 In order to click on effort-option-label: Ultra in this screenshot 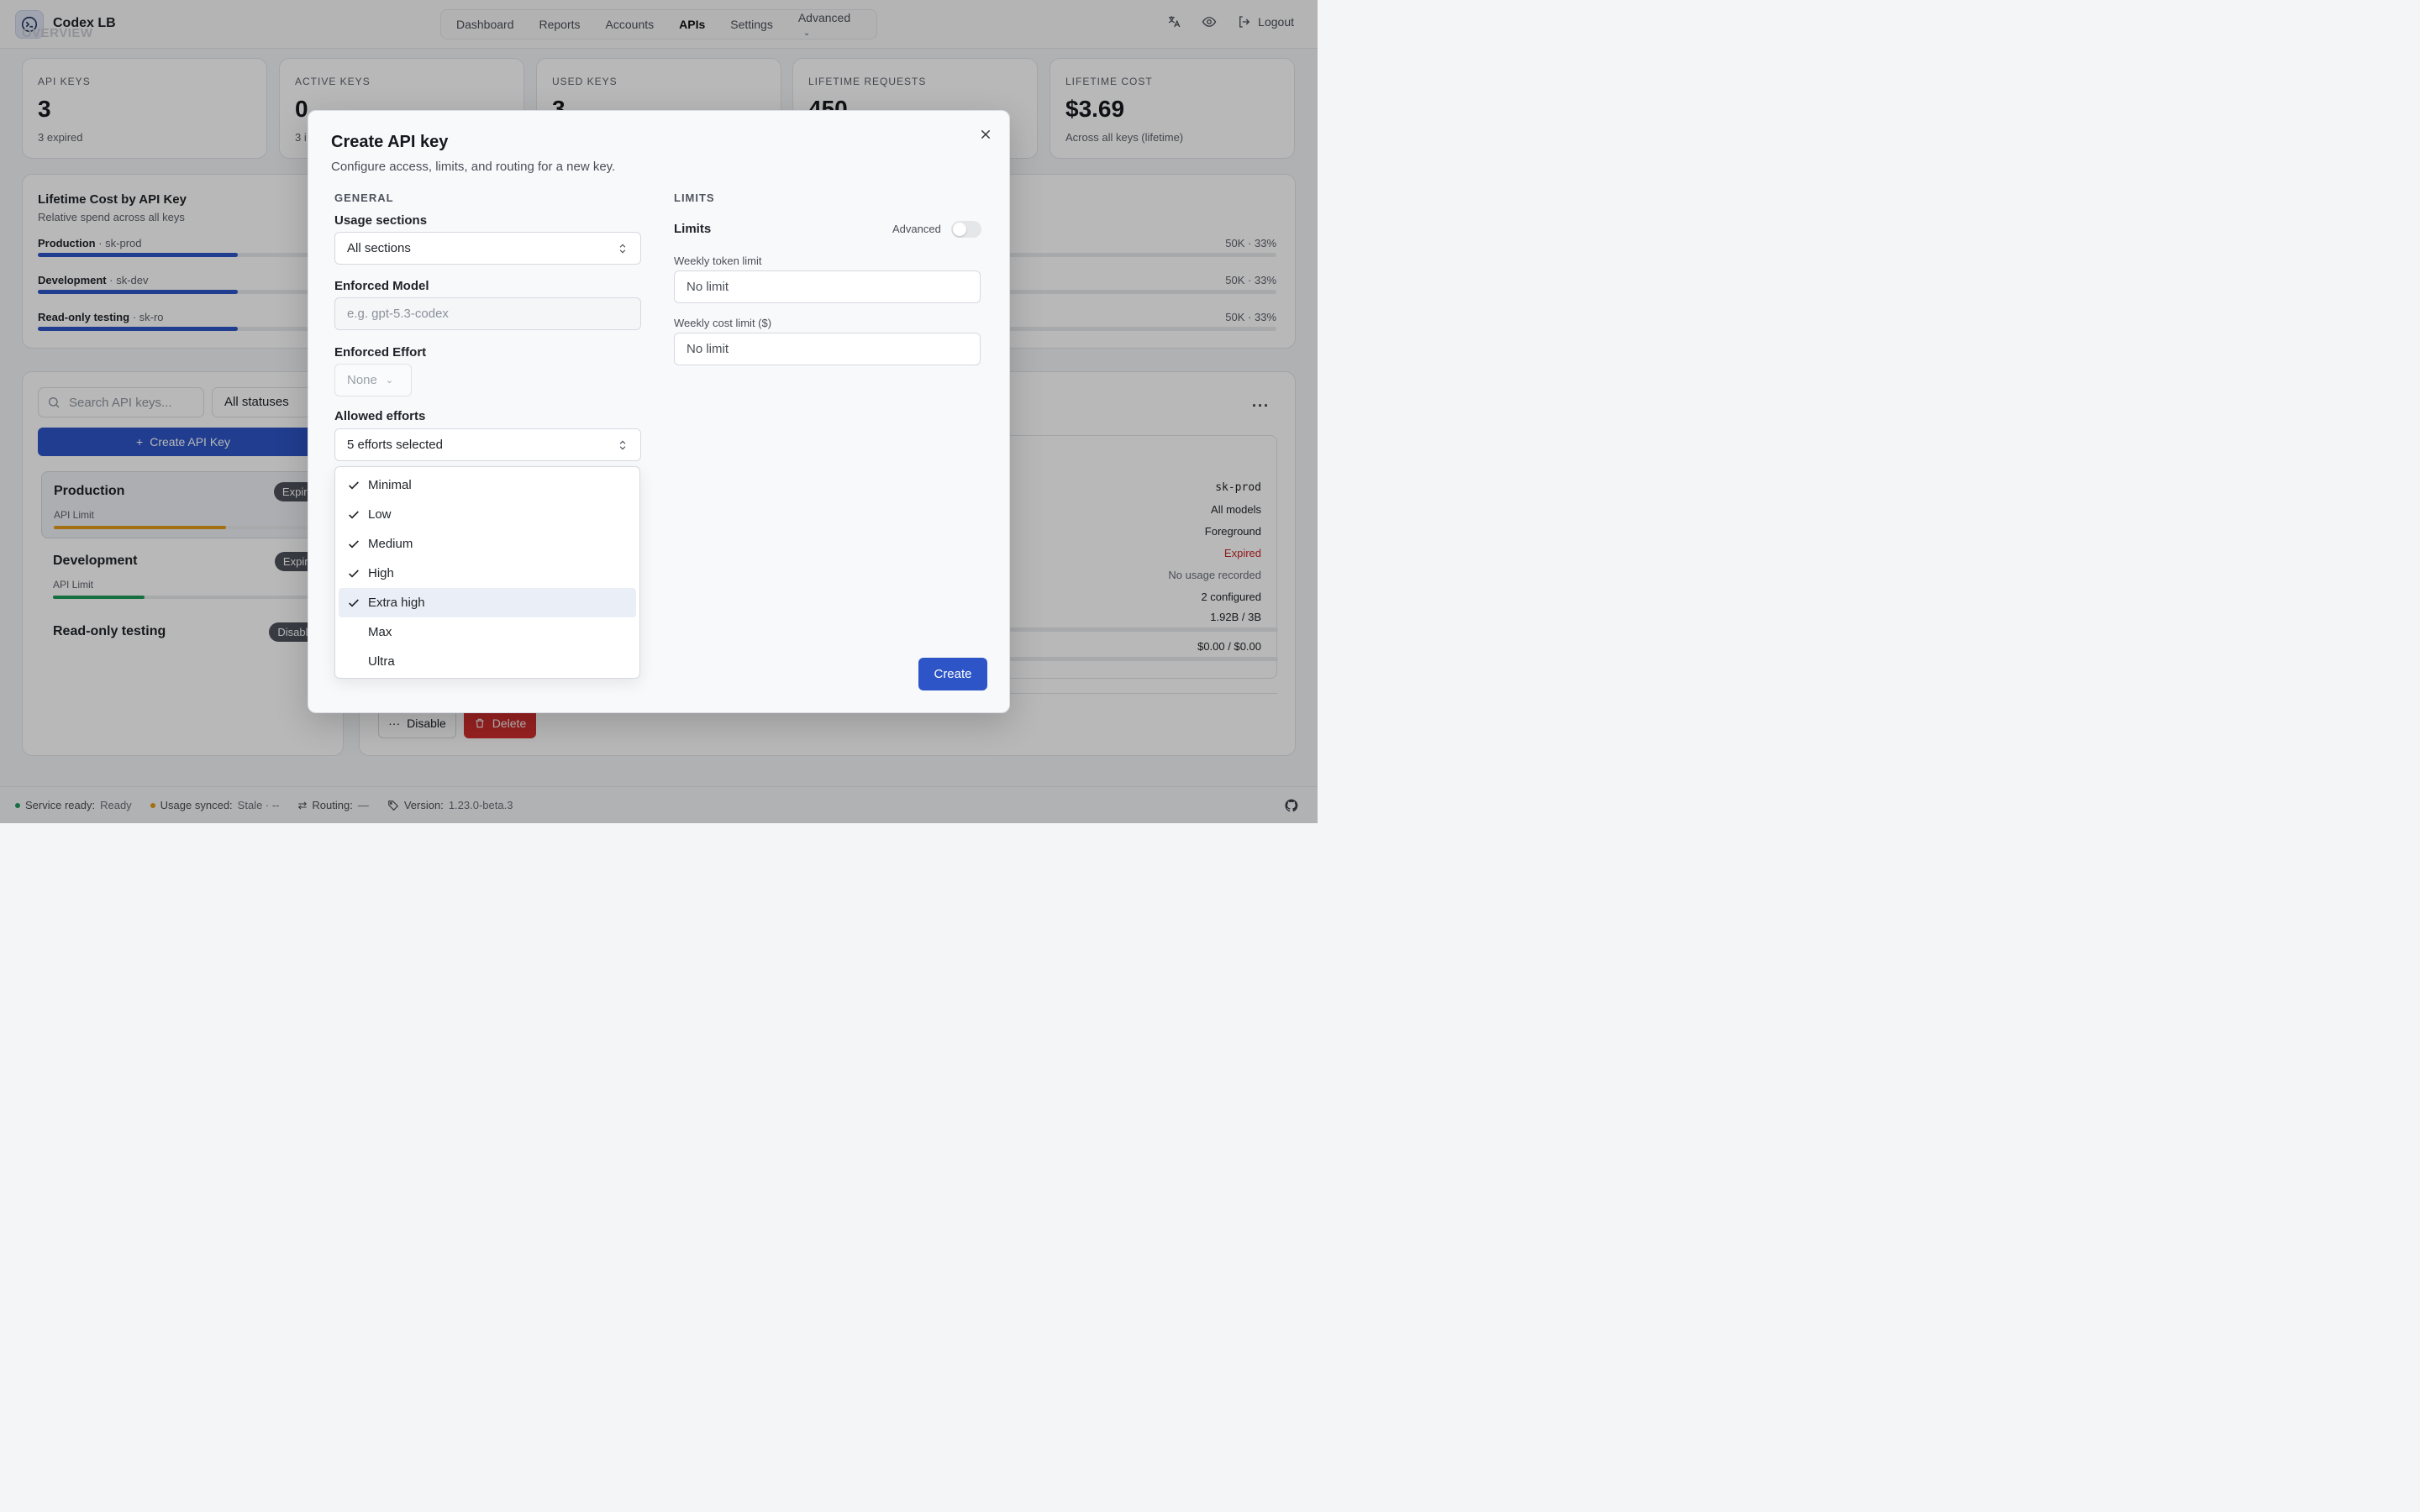, I will do `click(382, 661)`.